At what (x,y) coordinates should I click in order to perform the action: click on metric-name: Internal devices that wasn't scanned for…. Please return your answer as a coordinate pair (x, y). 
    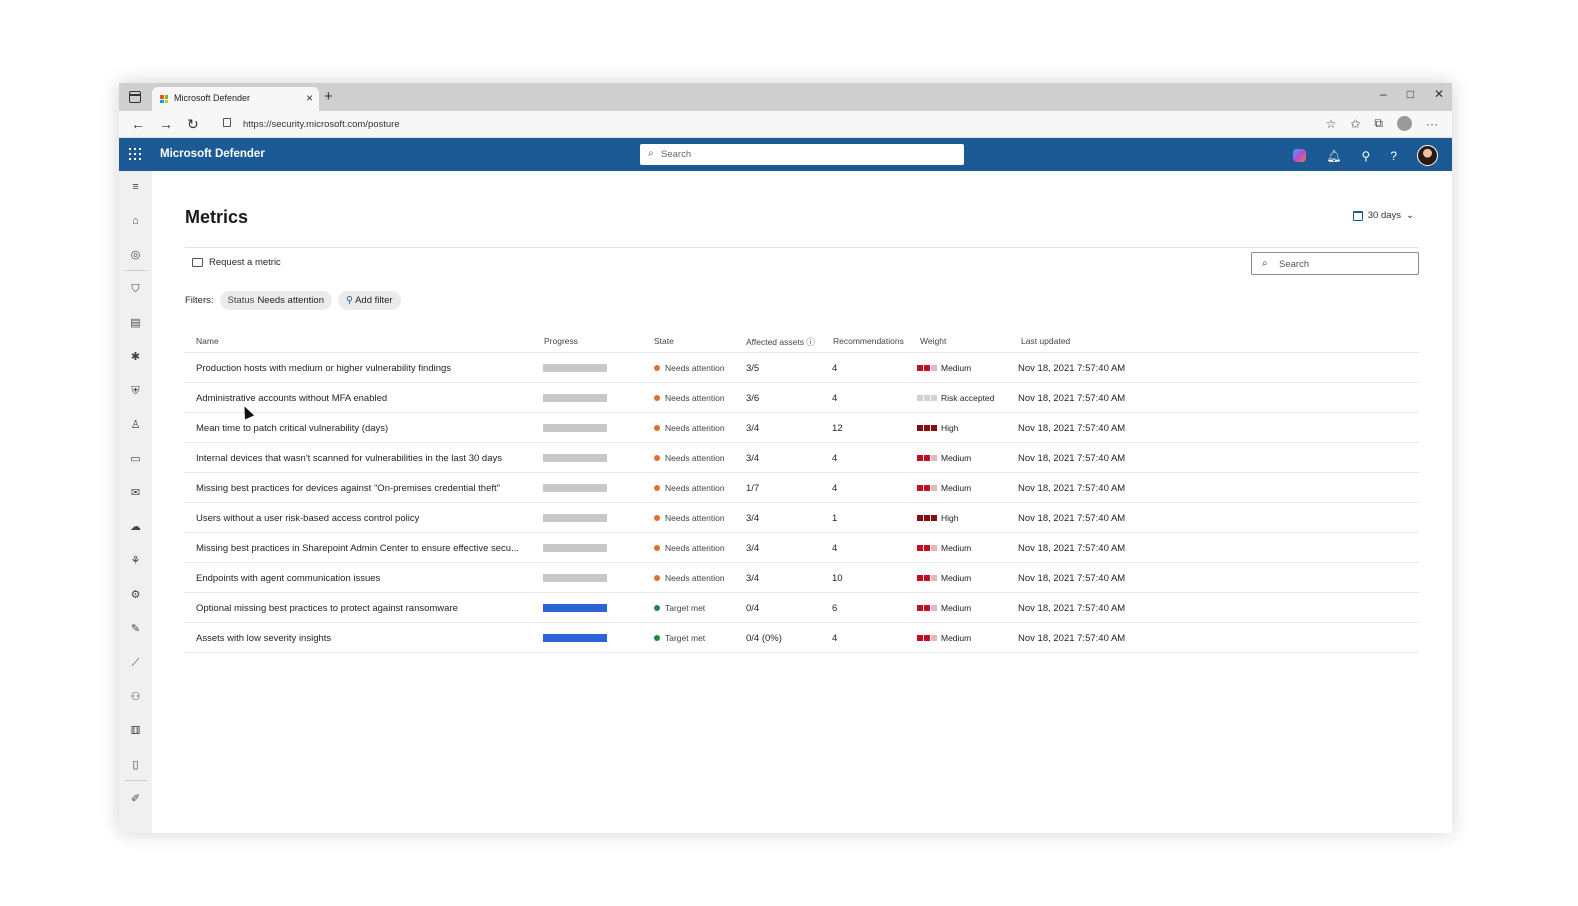
    Looking at the image, I should click on (365, 458).